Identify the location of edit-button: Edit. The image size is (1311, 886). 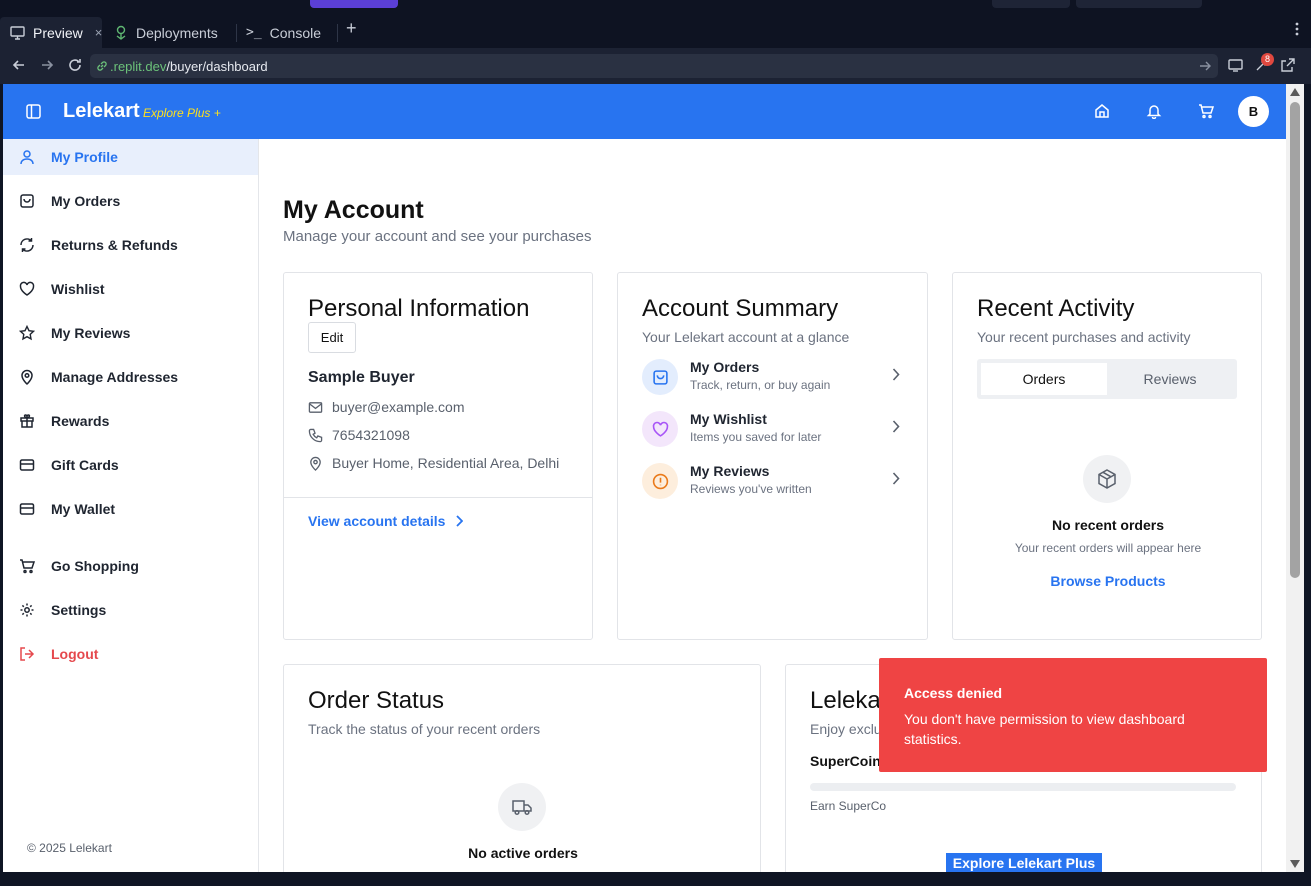
(332, 337).